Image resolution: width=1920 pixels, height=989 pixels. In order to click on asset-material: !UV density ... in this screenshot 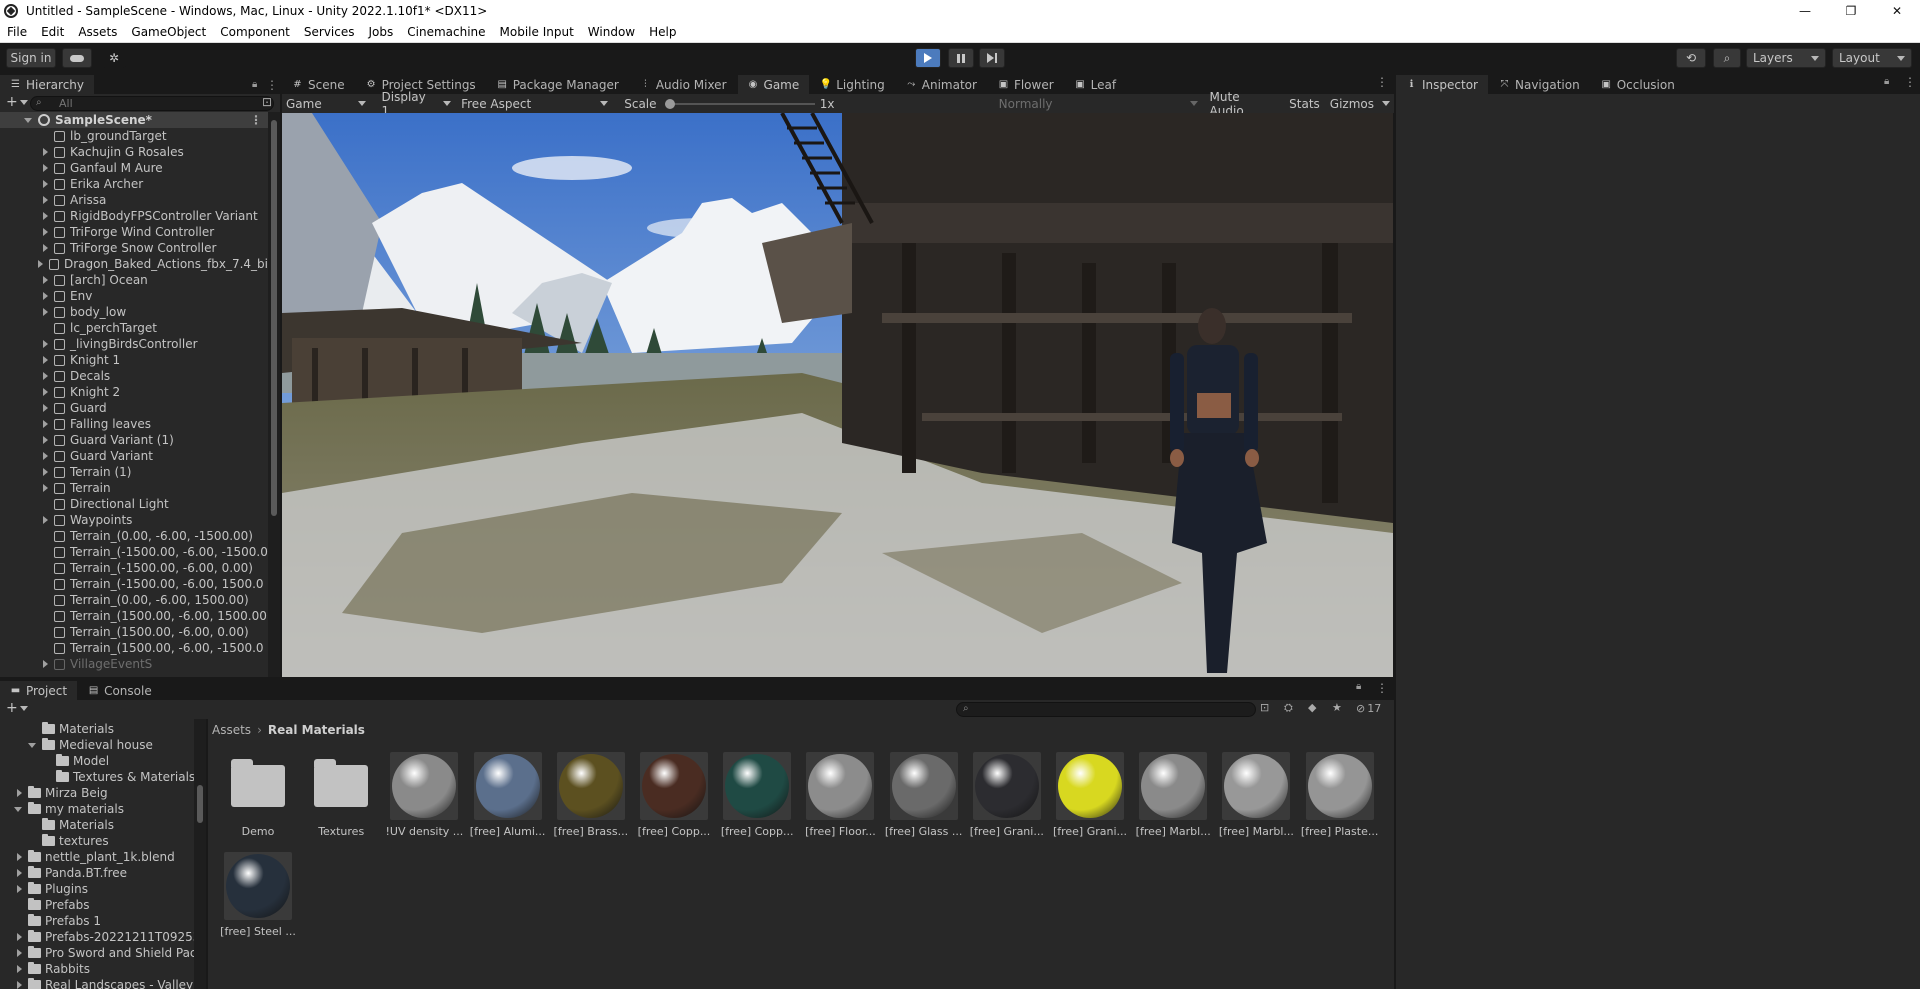, I will do `click(424, 795)`.